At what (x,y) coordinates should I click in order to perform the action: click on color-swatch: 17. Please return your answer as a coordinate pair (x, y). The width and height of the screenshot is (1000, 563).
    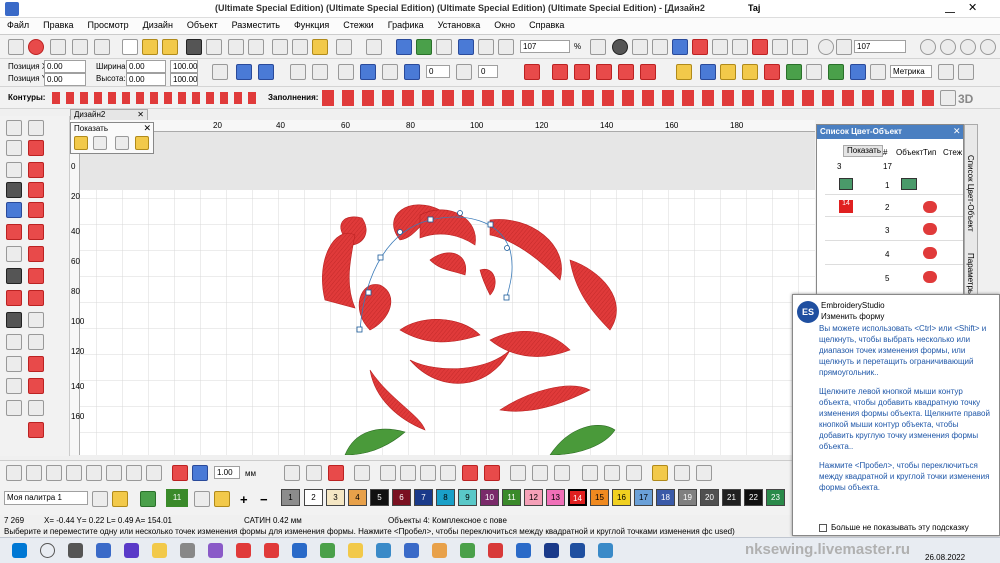
    Looking at the image, I should click on (643, 497).